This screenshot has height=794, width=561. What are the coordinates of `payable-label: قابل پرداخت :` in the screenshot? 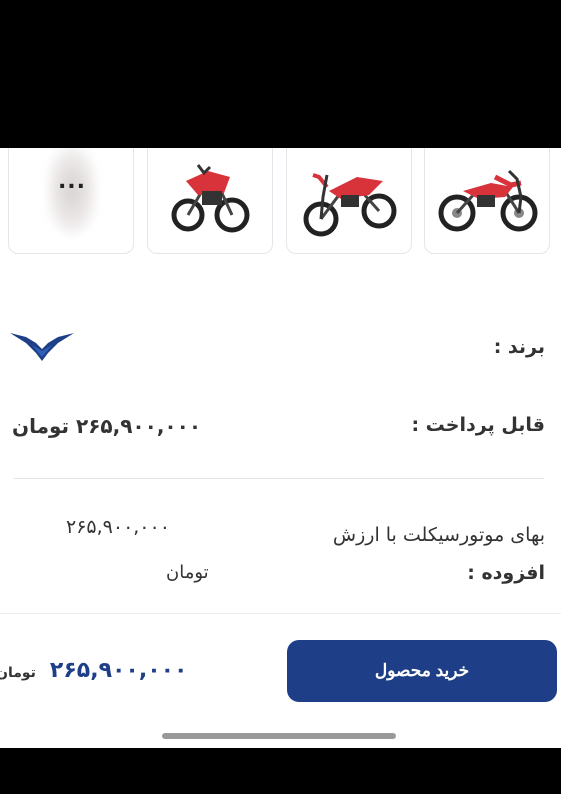 It's located at (478, 425).